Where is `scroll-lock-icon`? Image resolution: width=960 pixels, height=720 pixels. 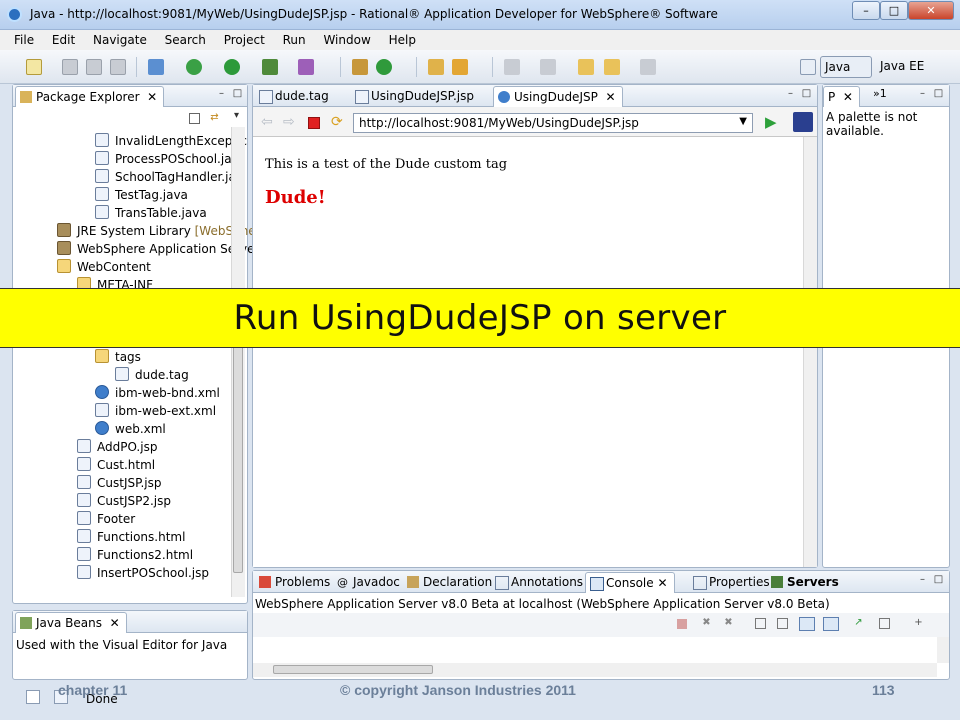 scroll-lock-icon is located at coordinates (782, 623).